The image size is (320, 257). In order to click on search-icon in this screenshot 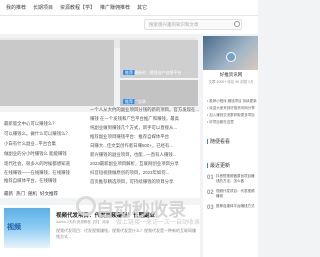, I will do `click(237, 24)`.